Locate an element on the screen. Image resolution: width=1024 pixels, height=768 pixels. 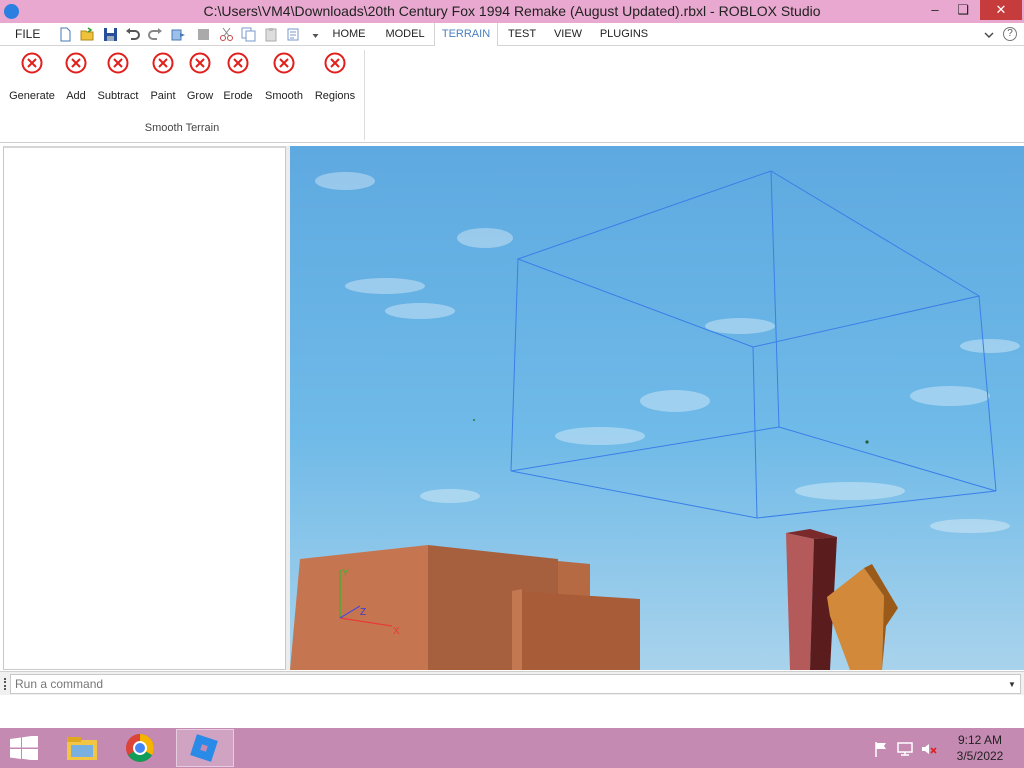
tool-label: Smooth is located at coordinates (284, 96).